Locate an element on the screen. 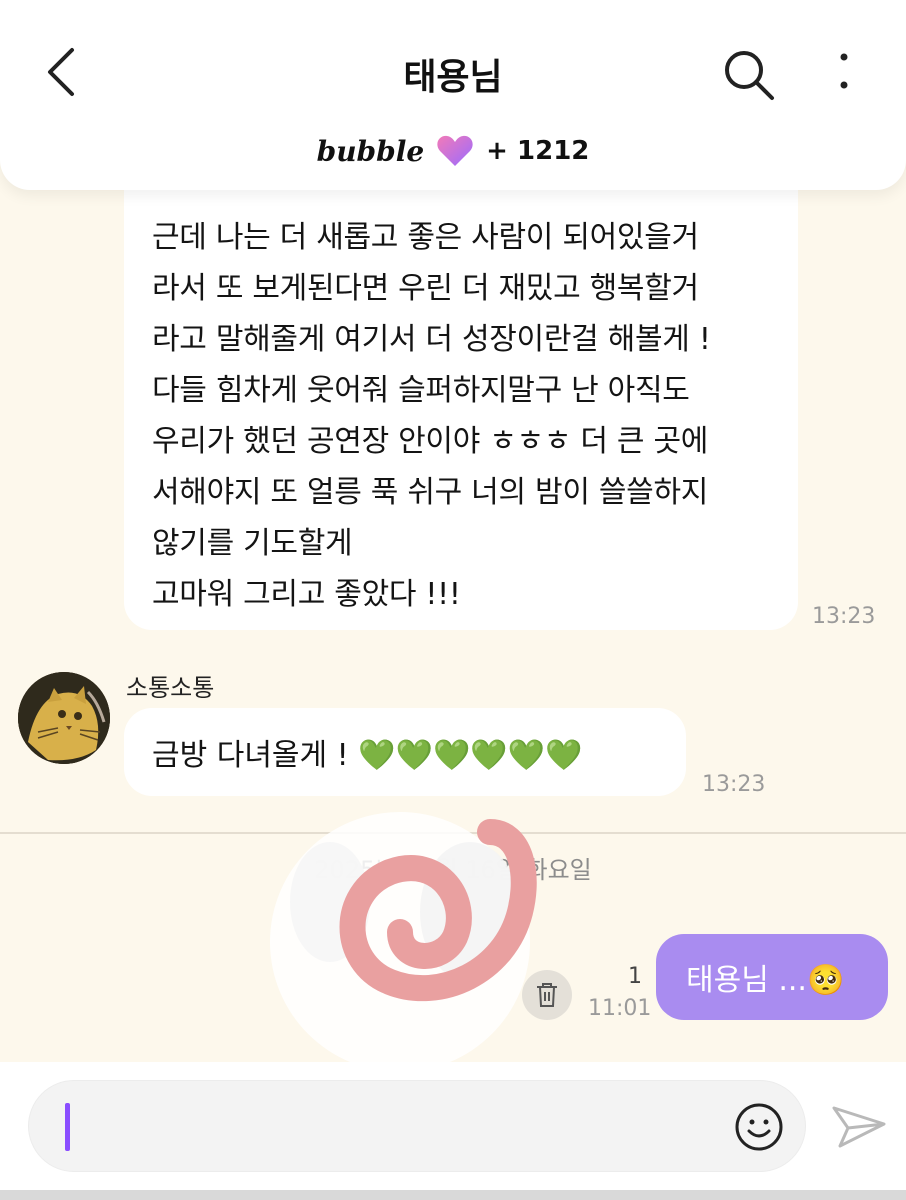 The image size is (906, 1200). date-separator: 2025년 12월 16일 화요일 is located at coordinates (453, 870).